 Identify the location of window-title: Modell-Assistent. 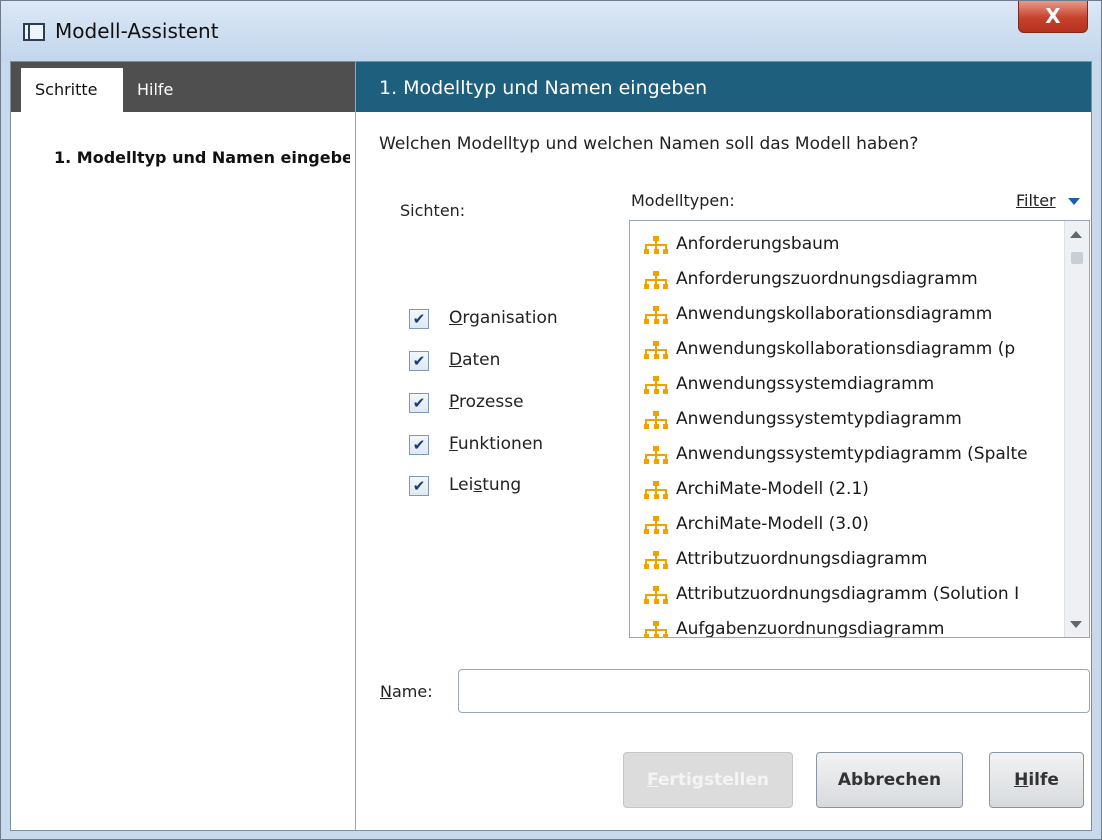
(137, 31).